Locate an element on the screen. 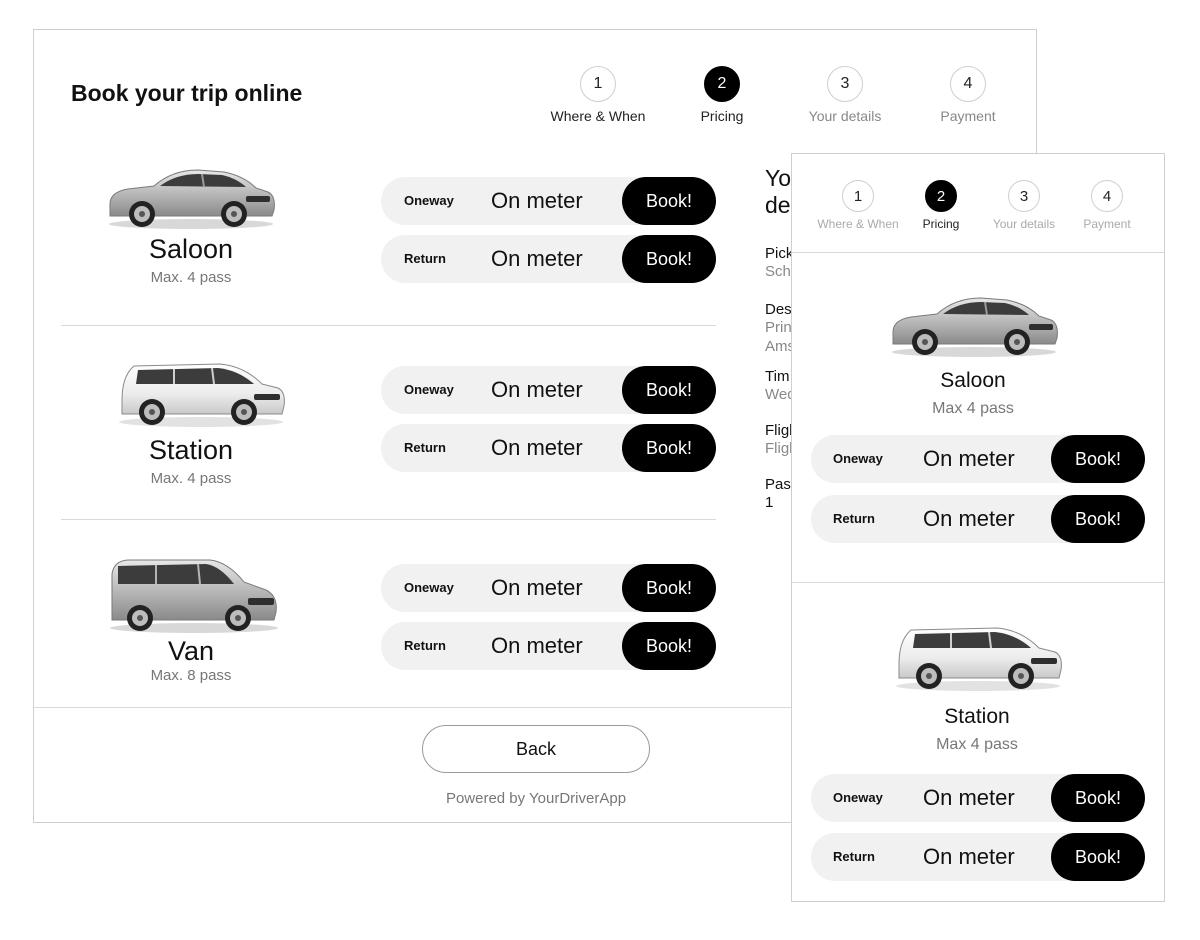 The height and width of the screenshot is (940, 1200). page-title: Book your trip online is located at coordinates (187, 93).